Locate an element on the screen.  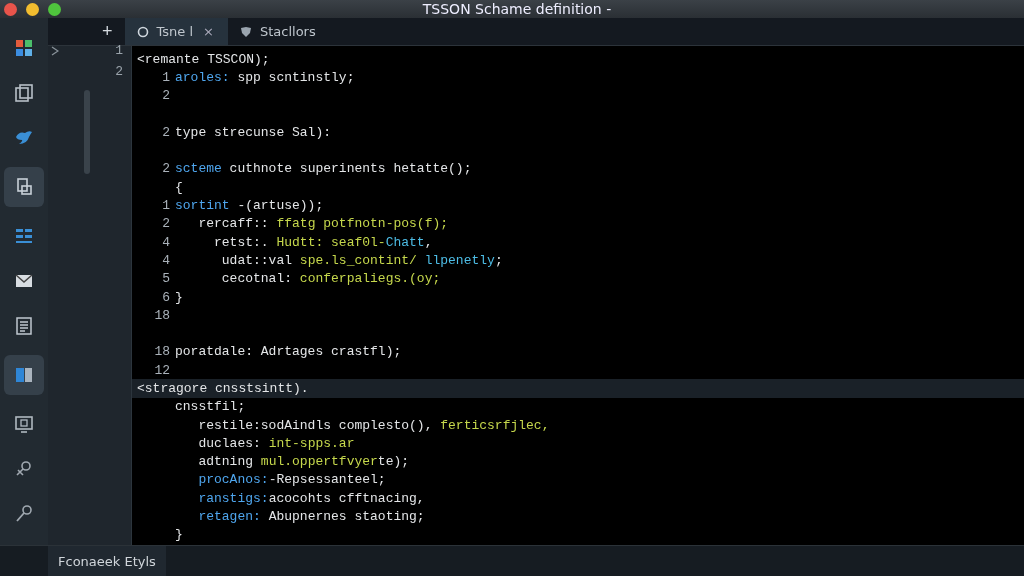
grid-icon is located at coordinates (24, 48).